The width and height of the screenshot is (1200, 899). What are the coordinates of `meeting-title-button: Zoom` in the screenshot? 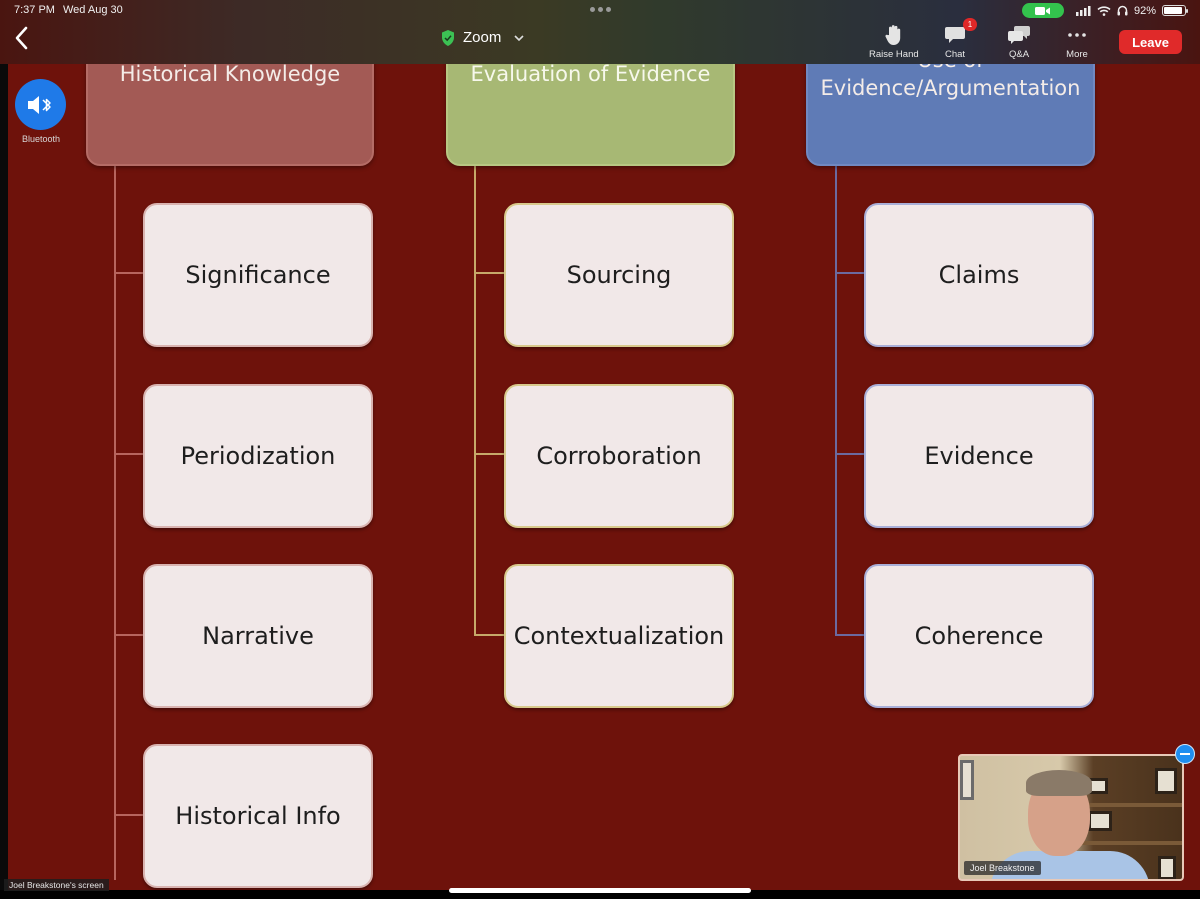 It's located at (483, 37).